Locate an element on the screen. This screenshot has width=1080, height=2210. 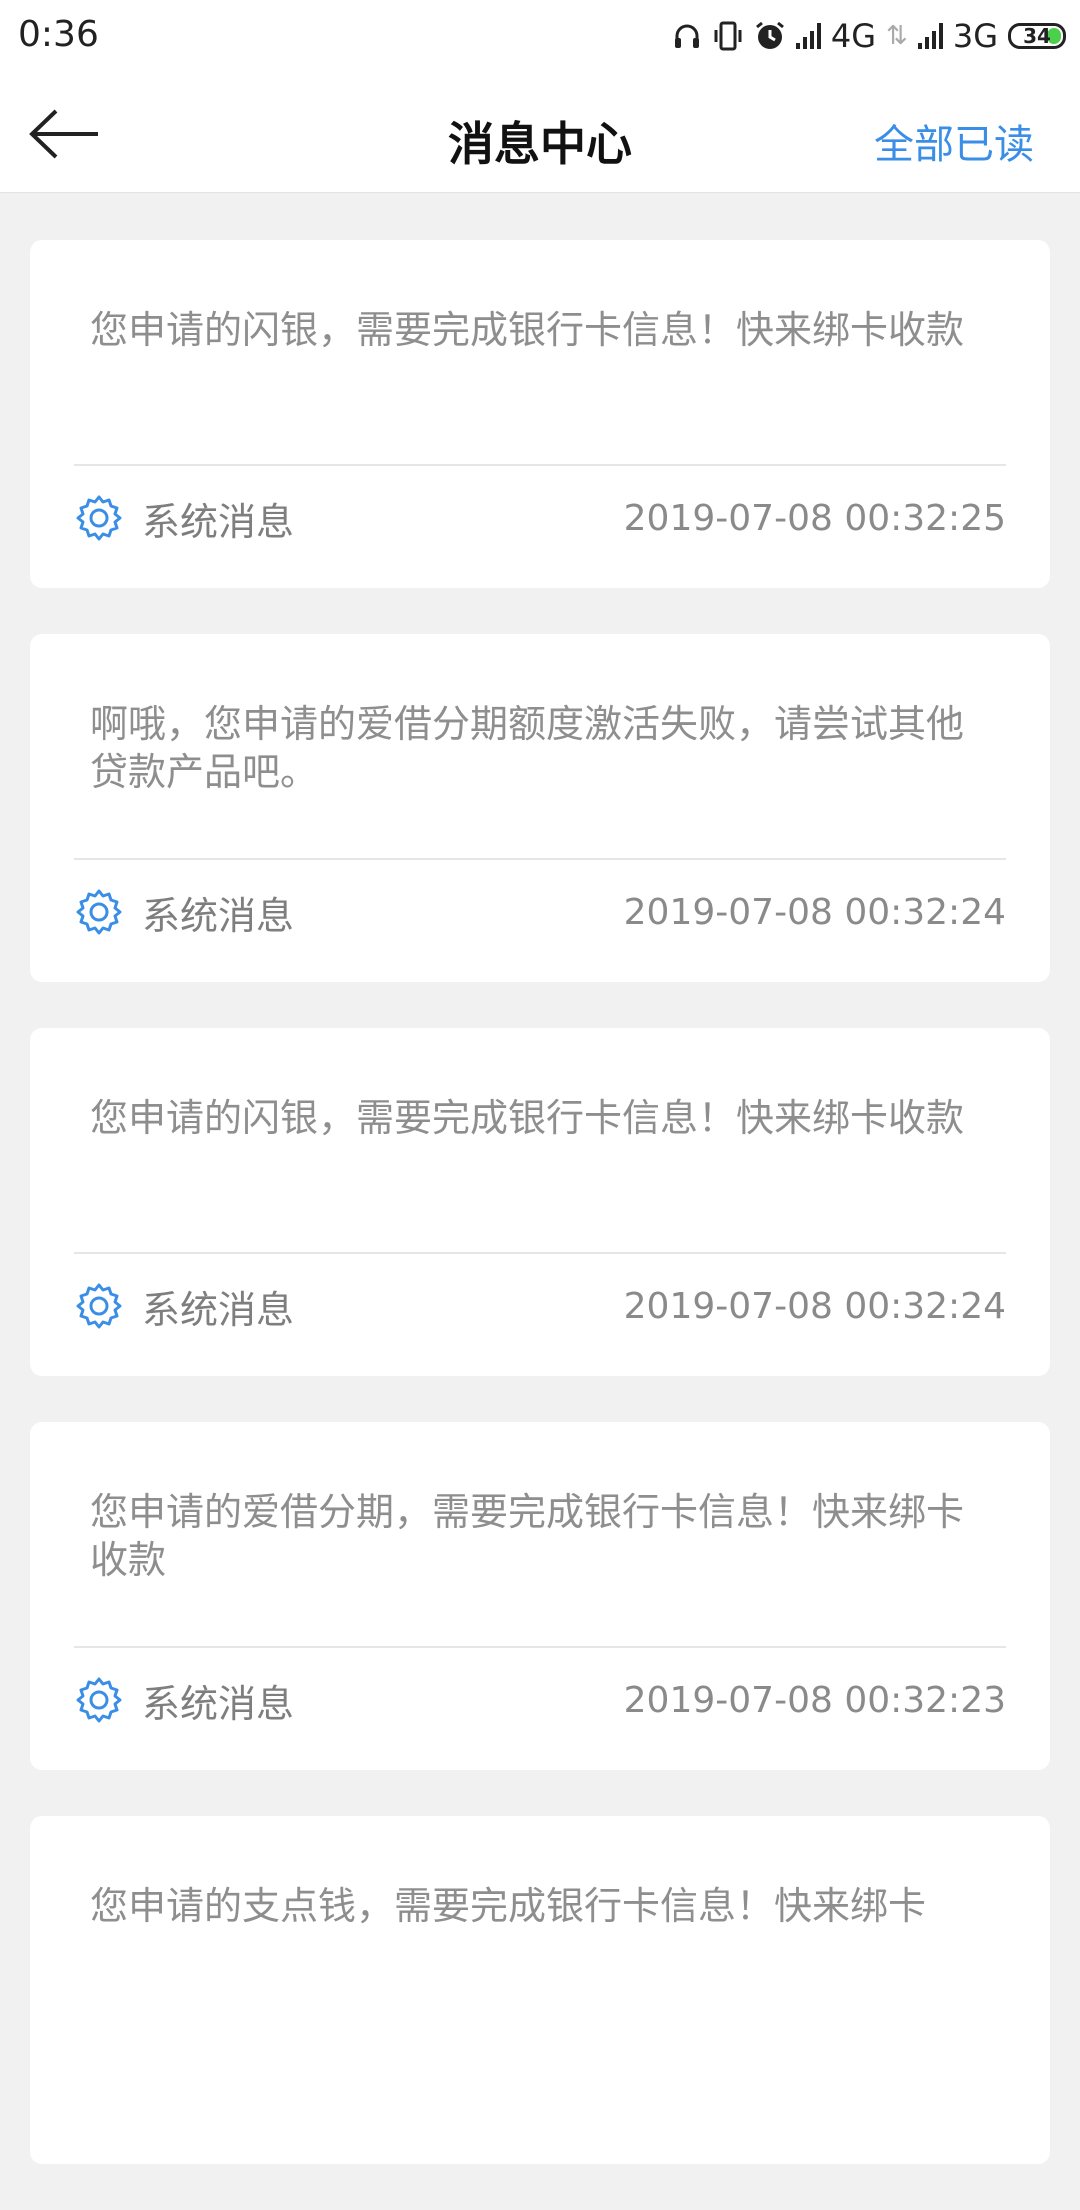
alarm-icon is located at coordinates (769, 35).